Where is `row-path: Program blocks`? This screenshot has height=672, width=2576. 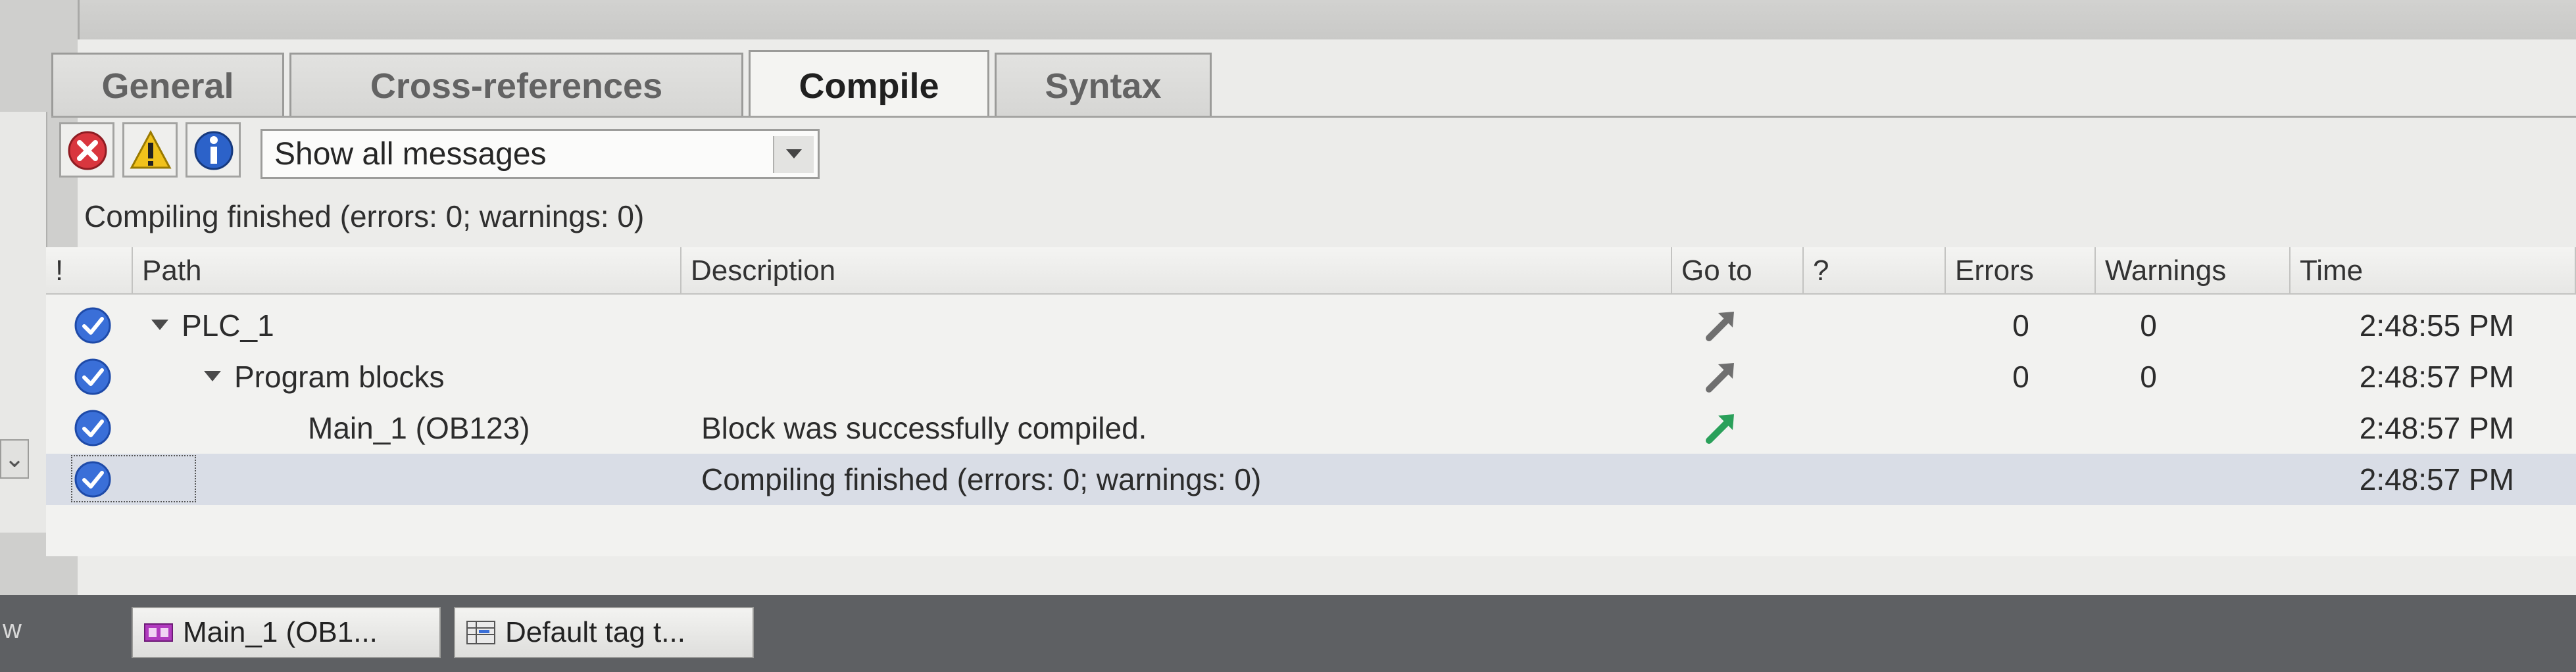
row-path: Program blocks is located at coordinates (339, 377).